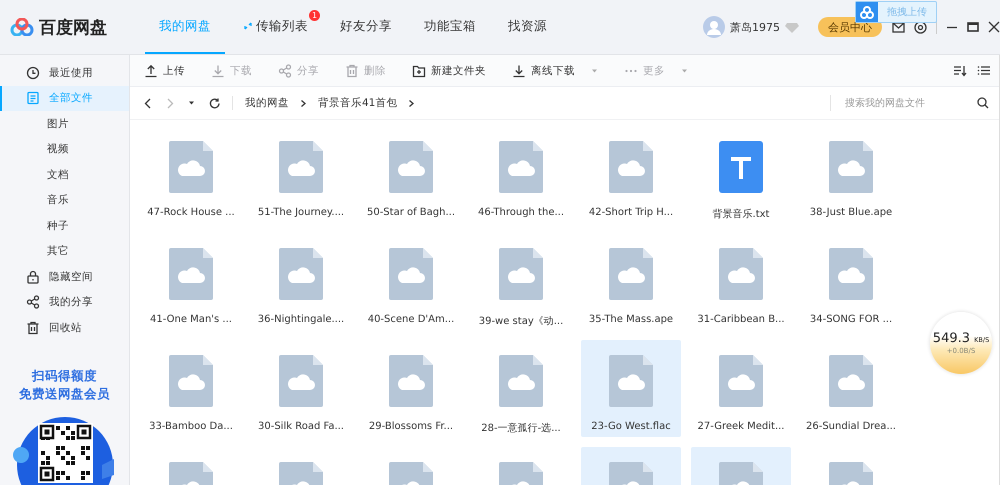 This screenshot has width=1000, height=485. Describe the element at coordinates (248, 26) in the screenshot. I see `transfer-arrows-icon` at that location.